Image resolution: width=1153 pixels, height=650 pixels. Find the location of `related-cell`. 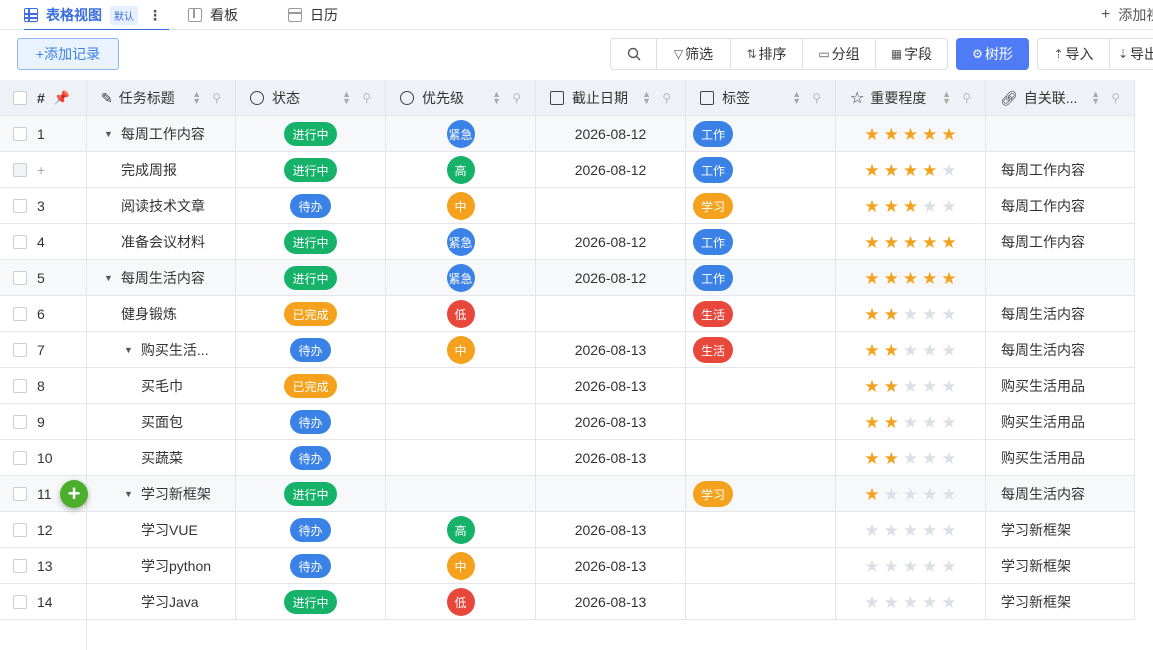

related-cell is located at coordinates (1060, 134).